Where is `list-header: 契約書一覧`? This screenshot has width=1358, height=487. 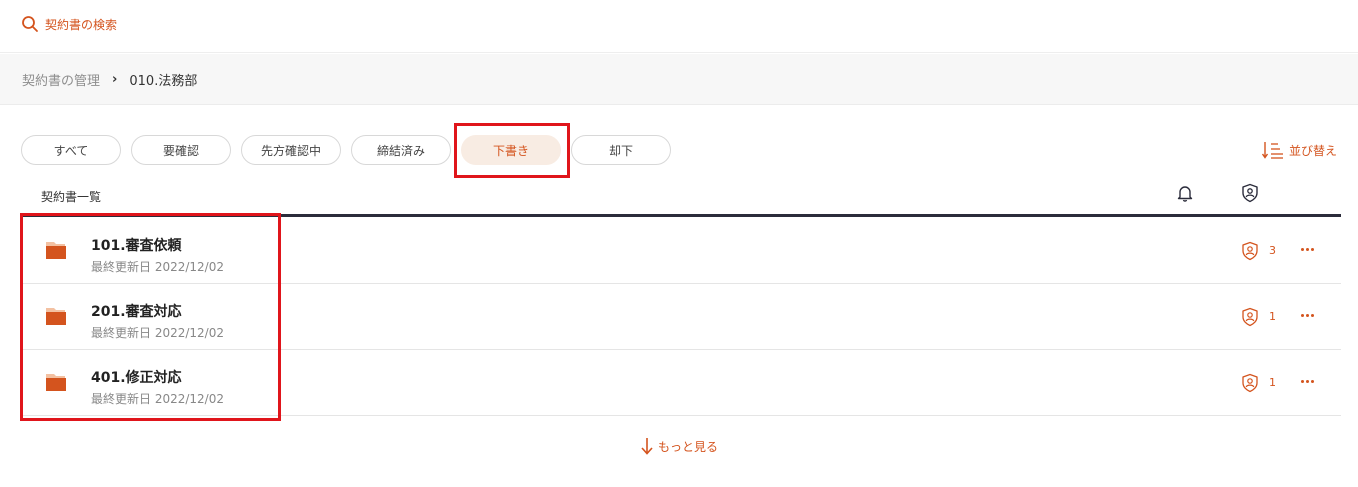 list-header: 契約書一覧 is located at coordinates (681, 198).